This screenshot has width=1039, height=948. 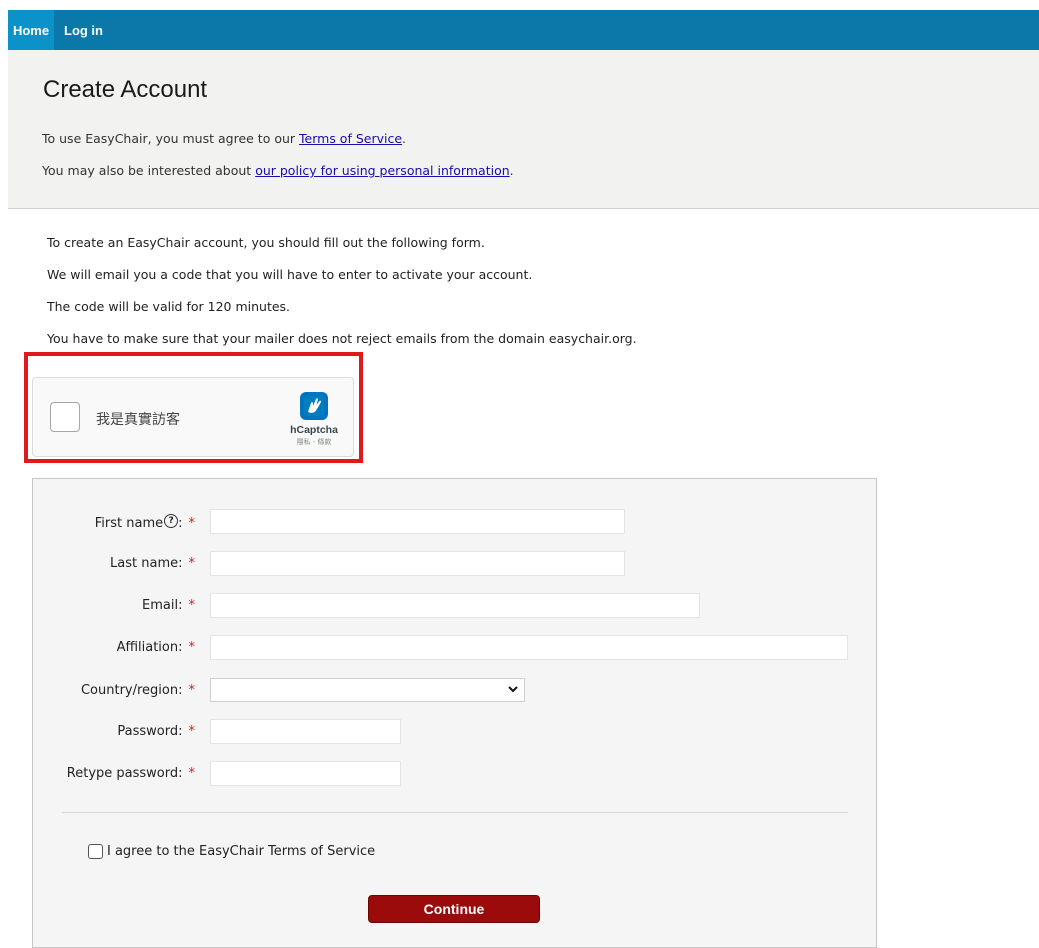 What do you see at coordinates (455, 812) in the screenshot?
I see `form-divider` at bounding box center [455, 812].